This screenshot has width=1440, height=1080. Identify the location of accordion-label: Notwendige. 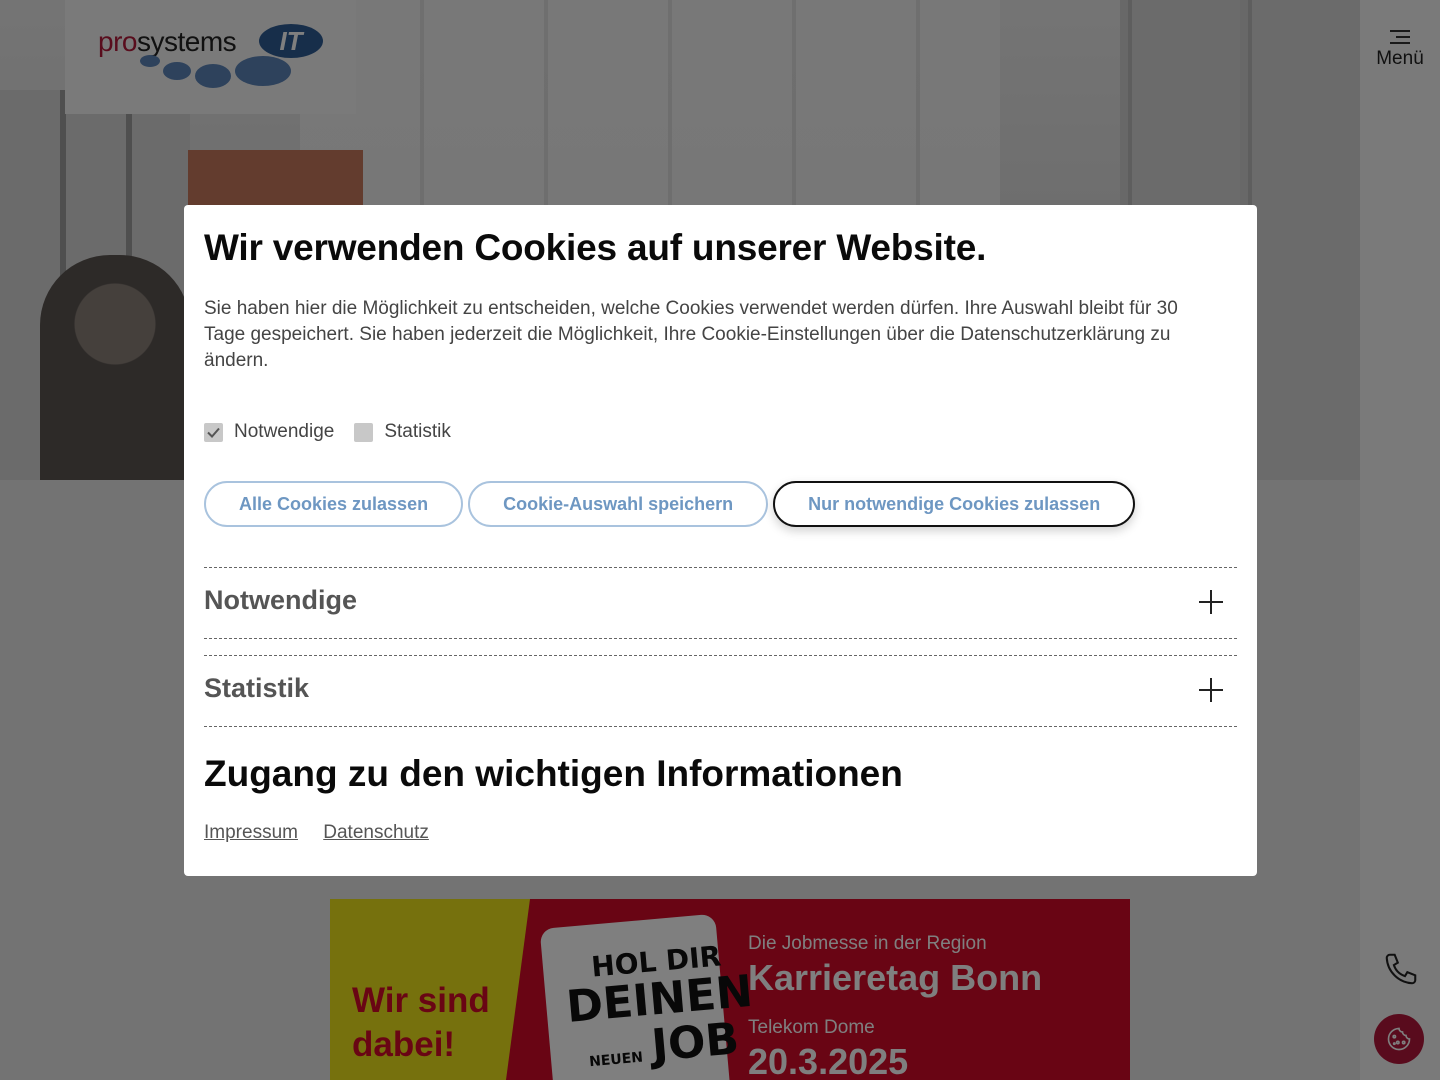
(280, 600).